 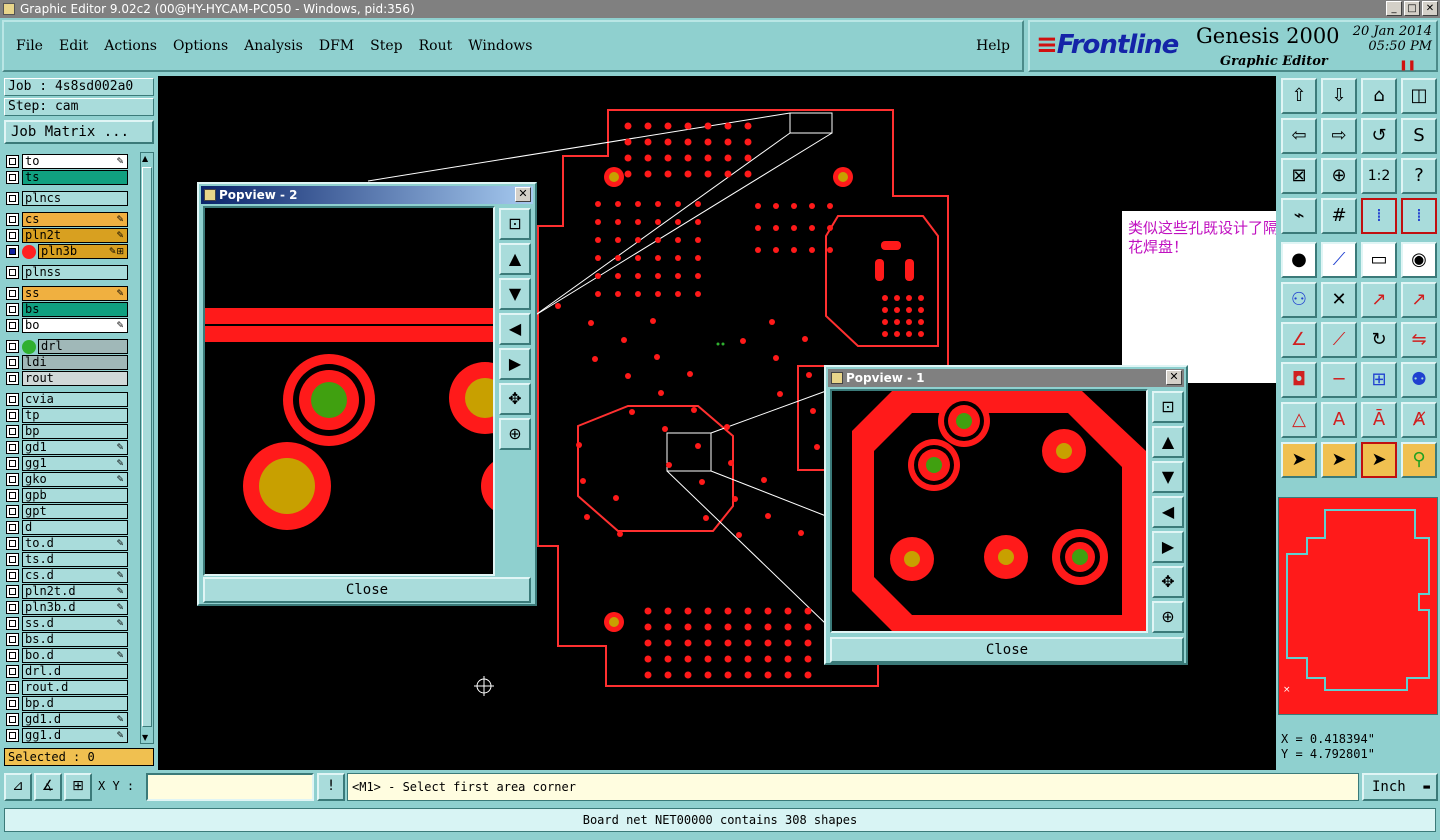 I want to click on layer-row: drl.d, so click(x=67, y=671).